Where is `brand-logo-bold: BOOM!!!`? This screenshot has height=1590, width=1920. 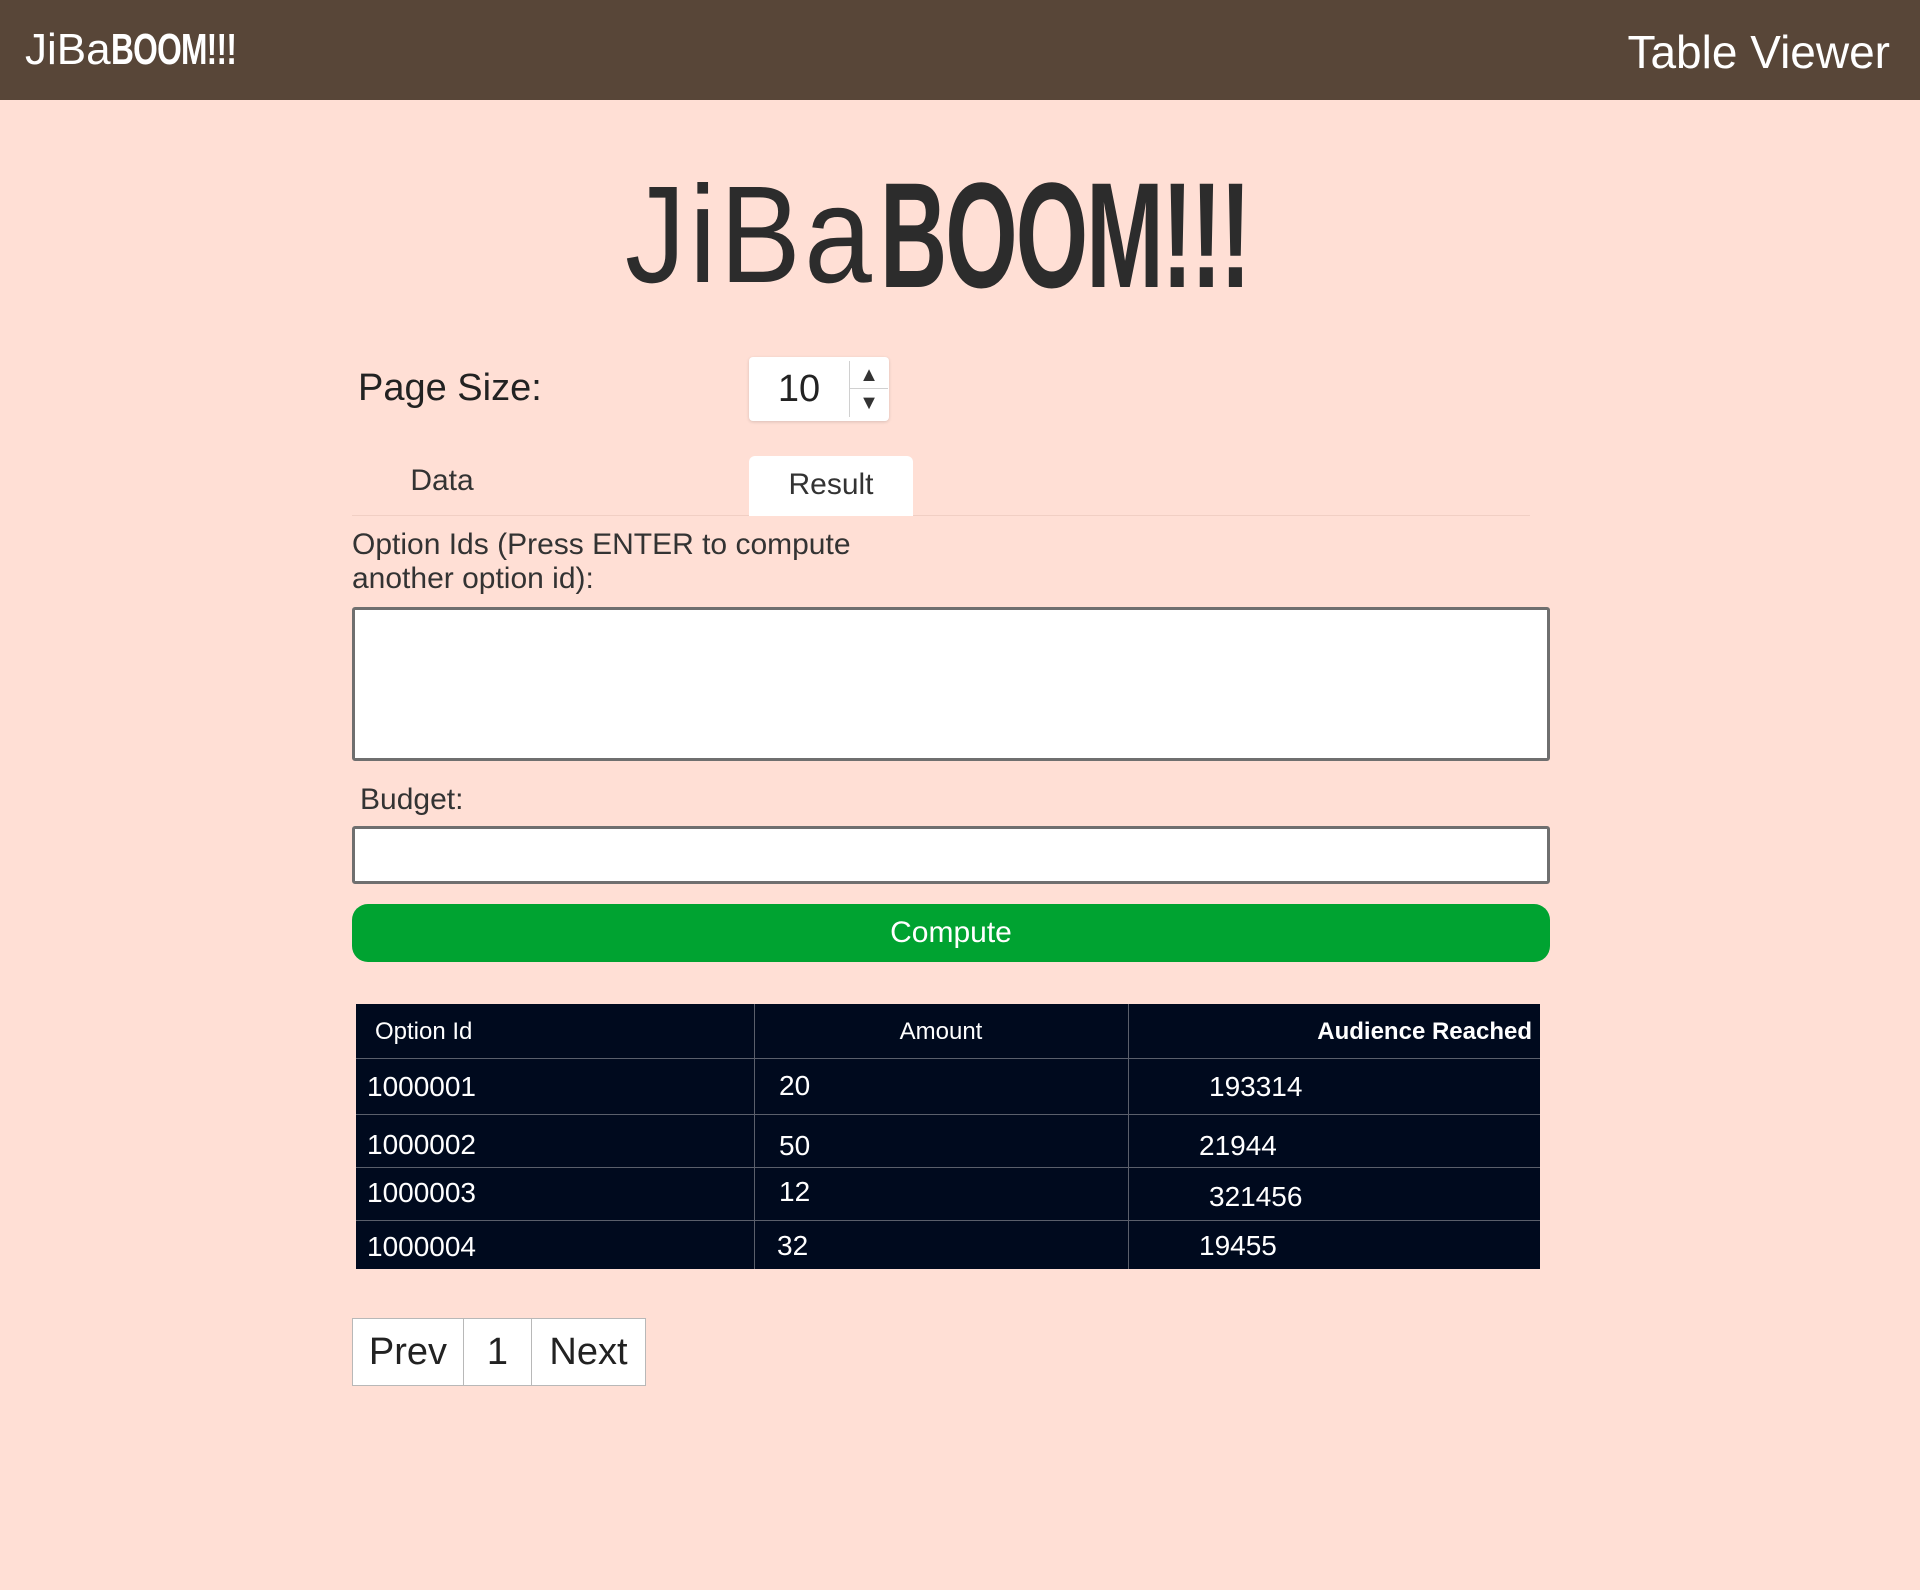
brand-logo-bold: BOOM!!! is located at coordinates (173, 49).